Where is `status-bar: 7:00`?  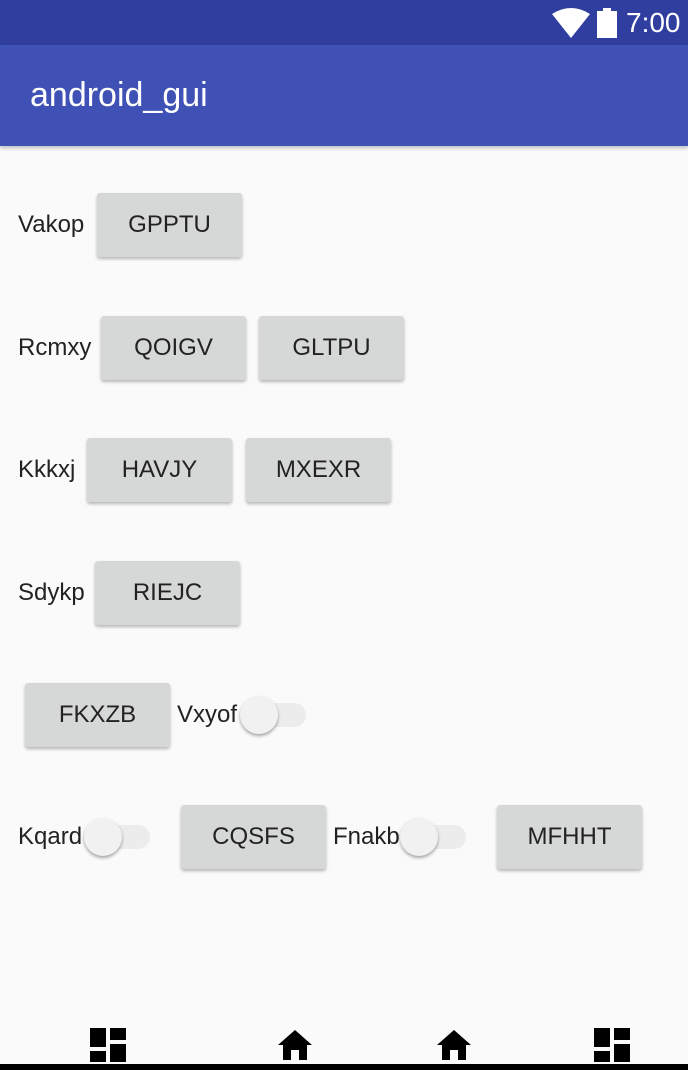 status-bar: 7:00 is located at coordinates (344, 22).